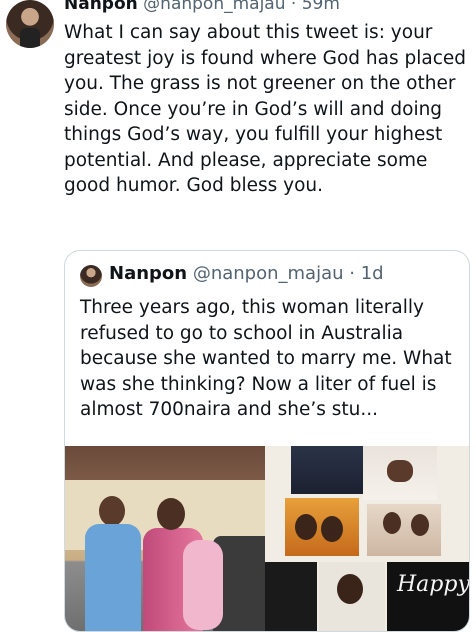  I want to click on man-figure, so click(112, 563).